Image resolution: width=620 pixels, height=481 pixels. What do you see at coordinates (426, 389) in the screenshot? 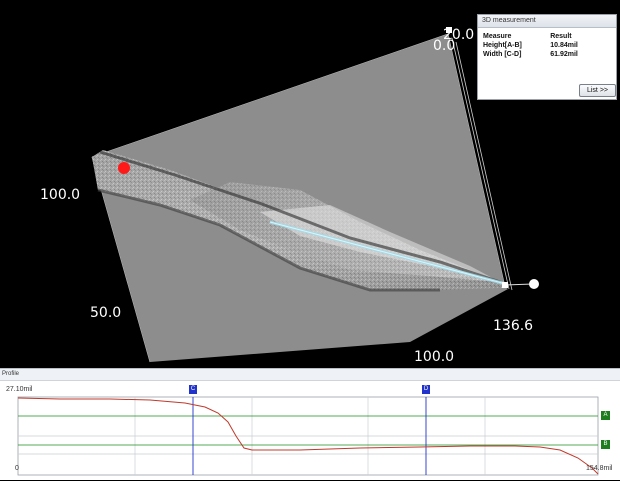
I see `cursor-tag-d: D` at bounding box center [426, 389].